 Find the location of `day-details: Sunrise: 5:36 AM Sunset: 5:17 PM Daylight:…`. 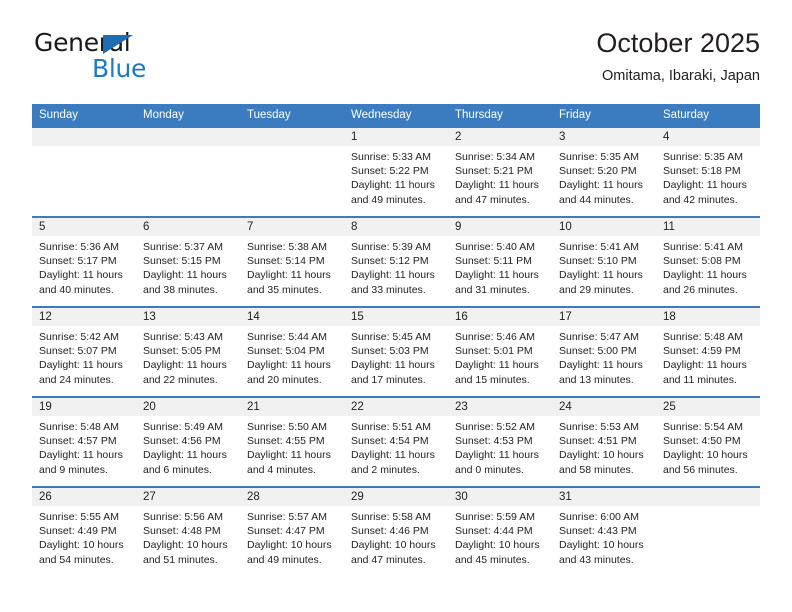

day-details: Sunrise: 5:36 AM Sunset: 5:17 PM Daylight:… is located at coordinates (84, 266).